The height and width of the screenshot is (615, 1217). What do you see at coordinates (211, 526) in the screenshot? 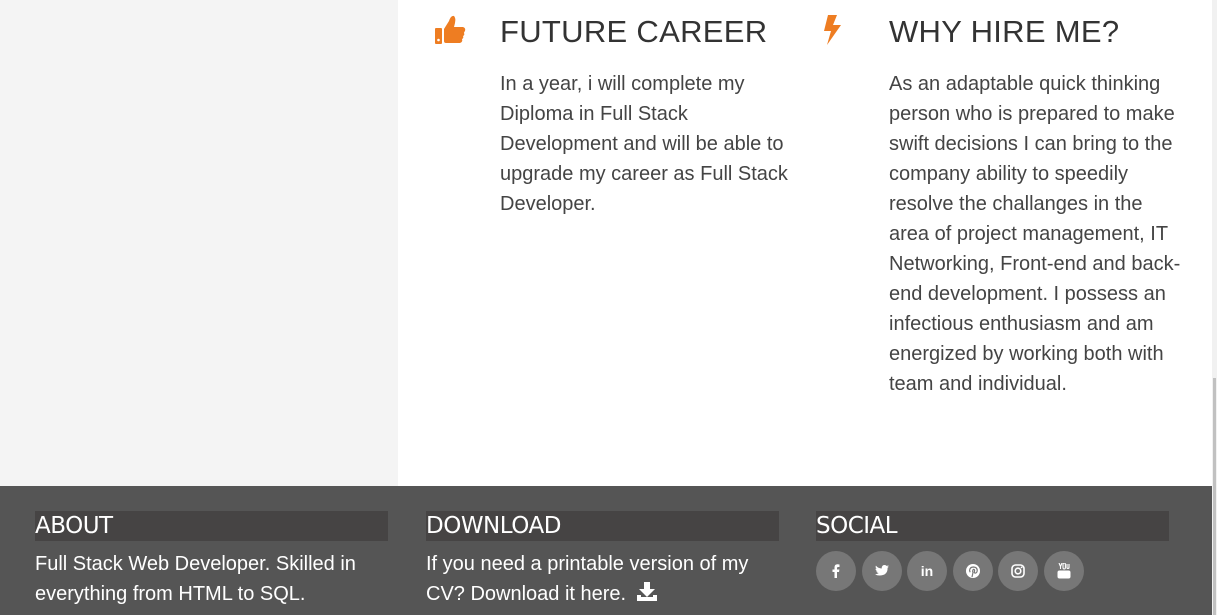
I see `about-heading: ABOUT` at bounding box center [211, 526].